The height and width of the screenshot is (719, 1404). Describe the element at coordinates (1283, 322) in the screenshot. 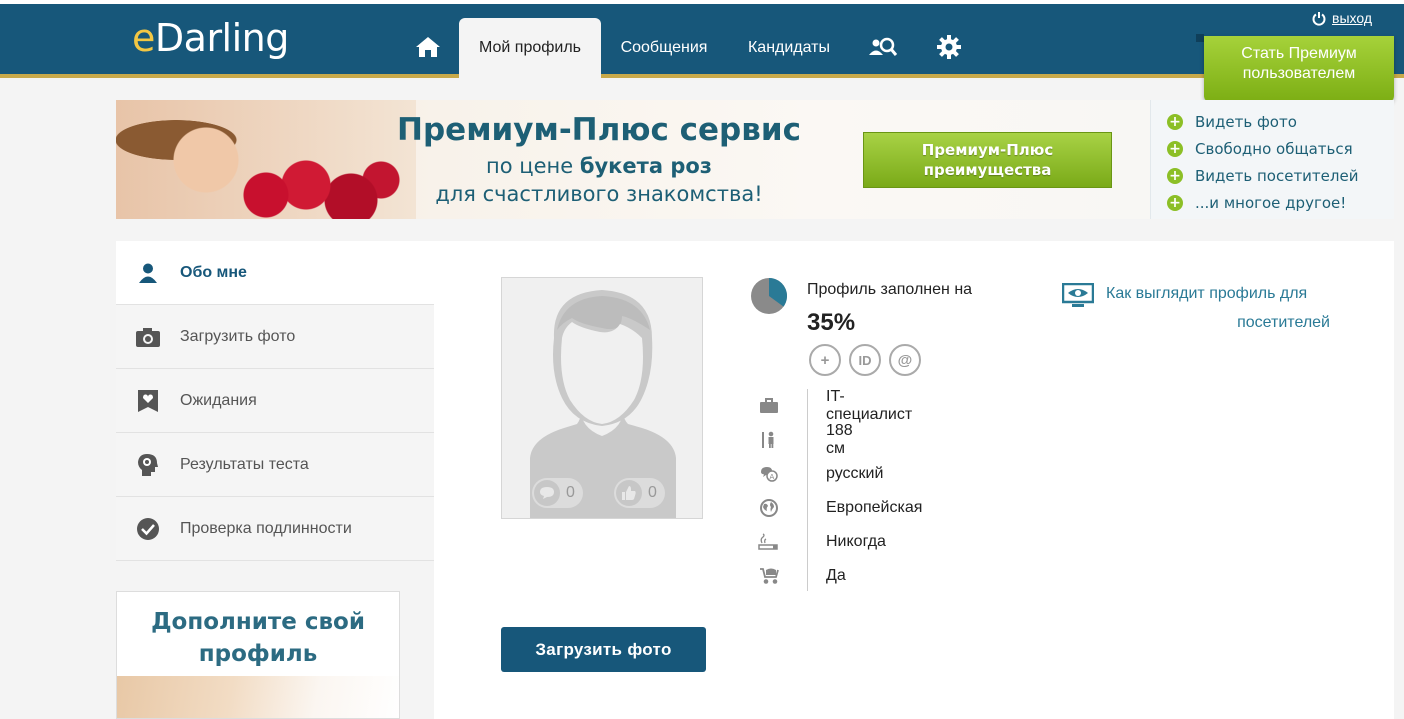

I see `preview-link-line-2: посетителей` at that location.